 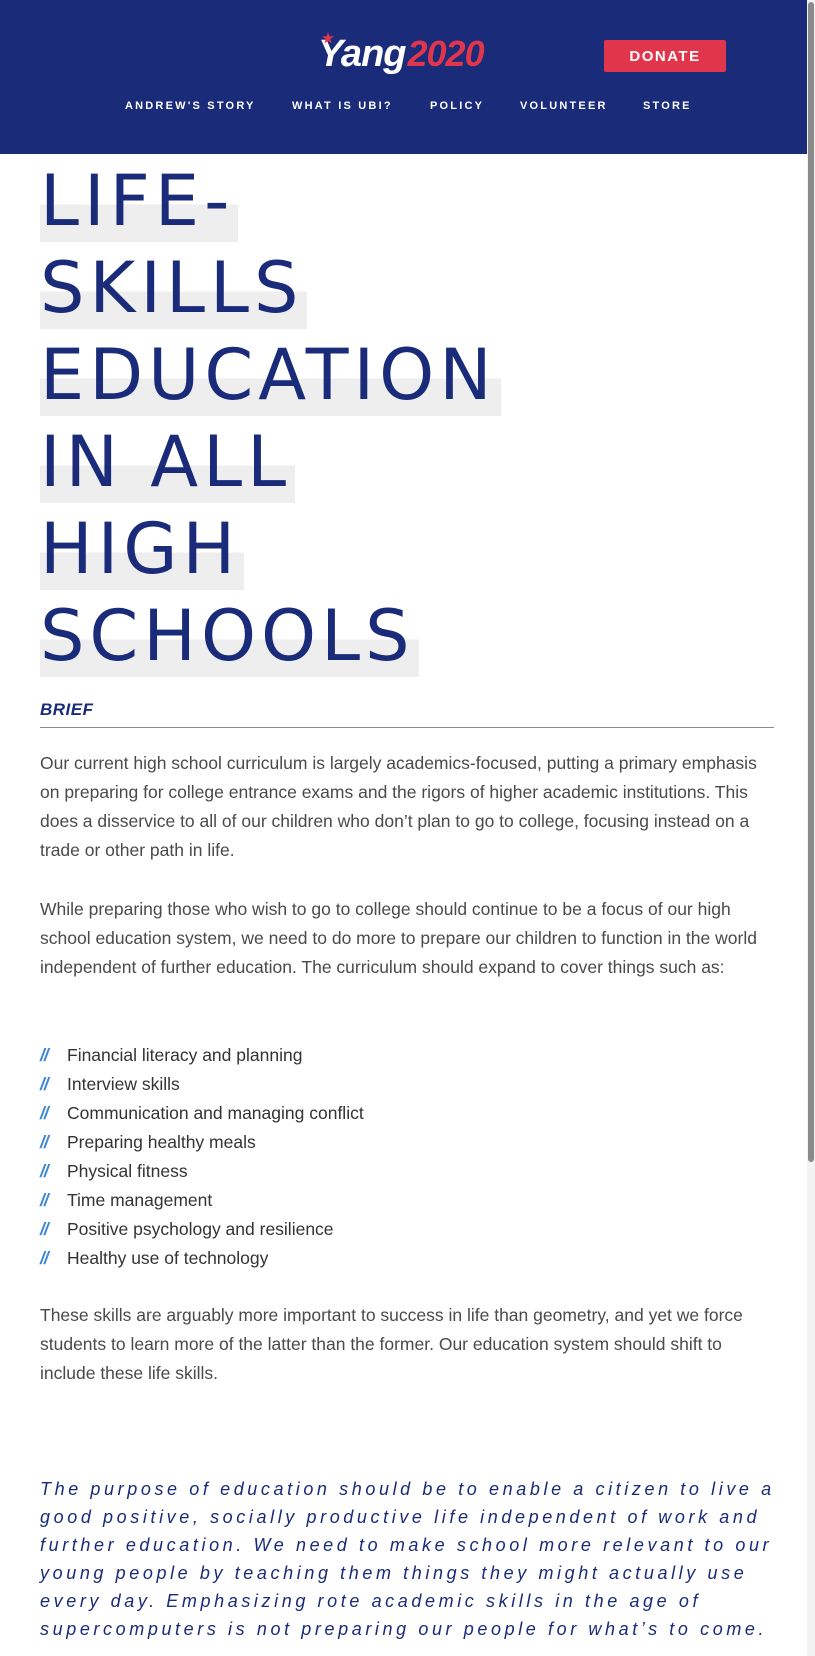 What do you see at coordinates (142, 549) in the screenshot?
I see `title-line: HIGH` at bounding box center [142, 549].